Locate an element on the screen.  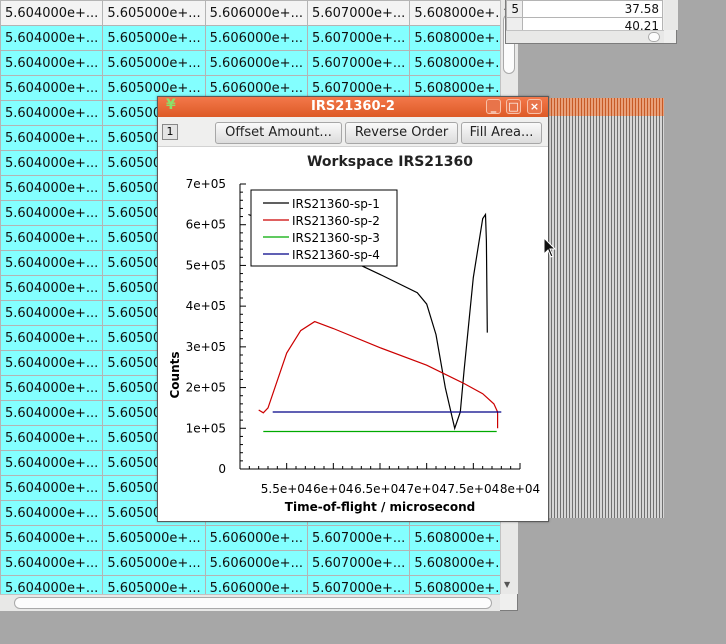
window-titlebar: ¥ IRS21360-2 _ □ × is located at coordinates (353, 107).